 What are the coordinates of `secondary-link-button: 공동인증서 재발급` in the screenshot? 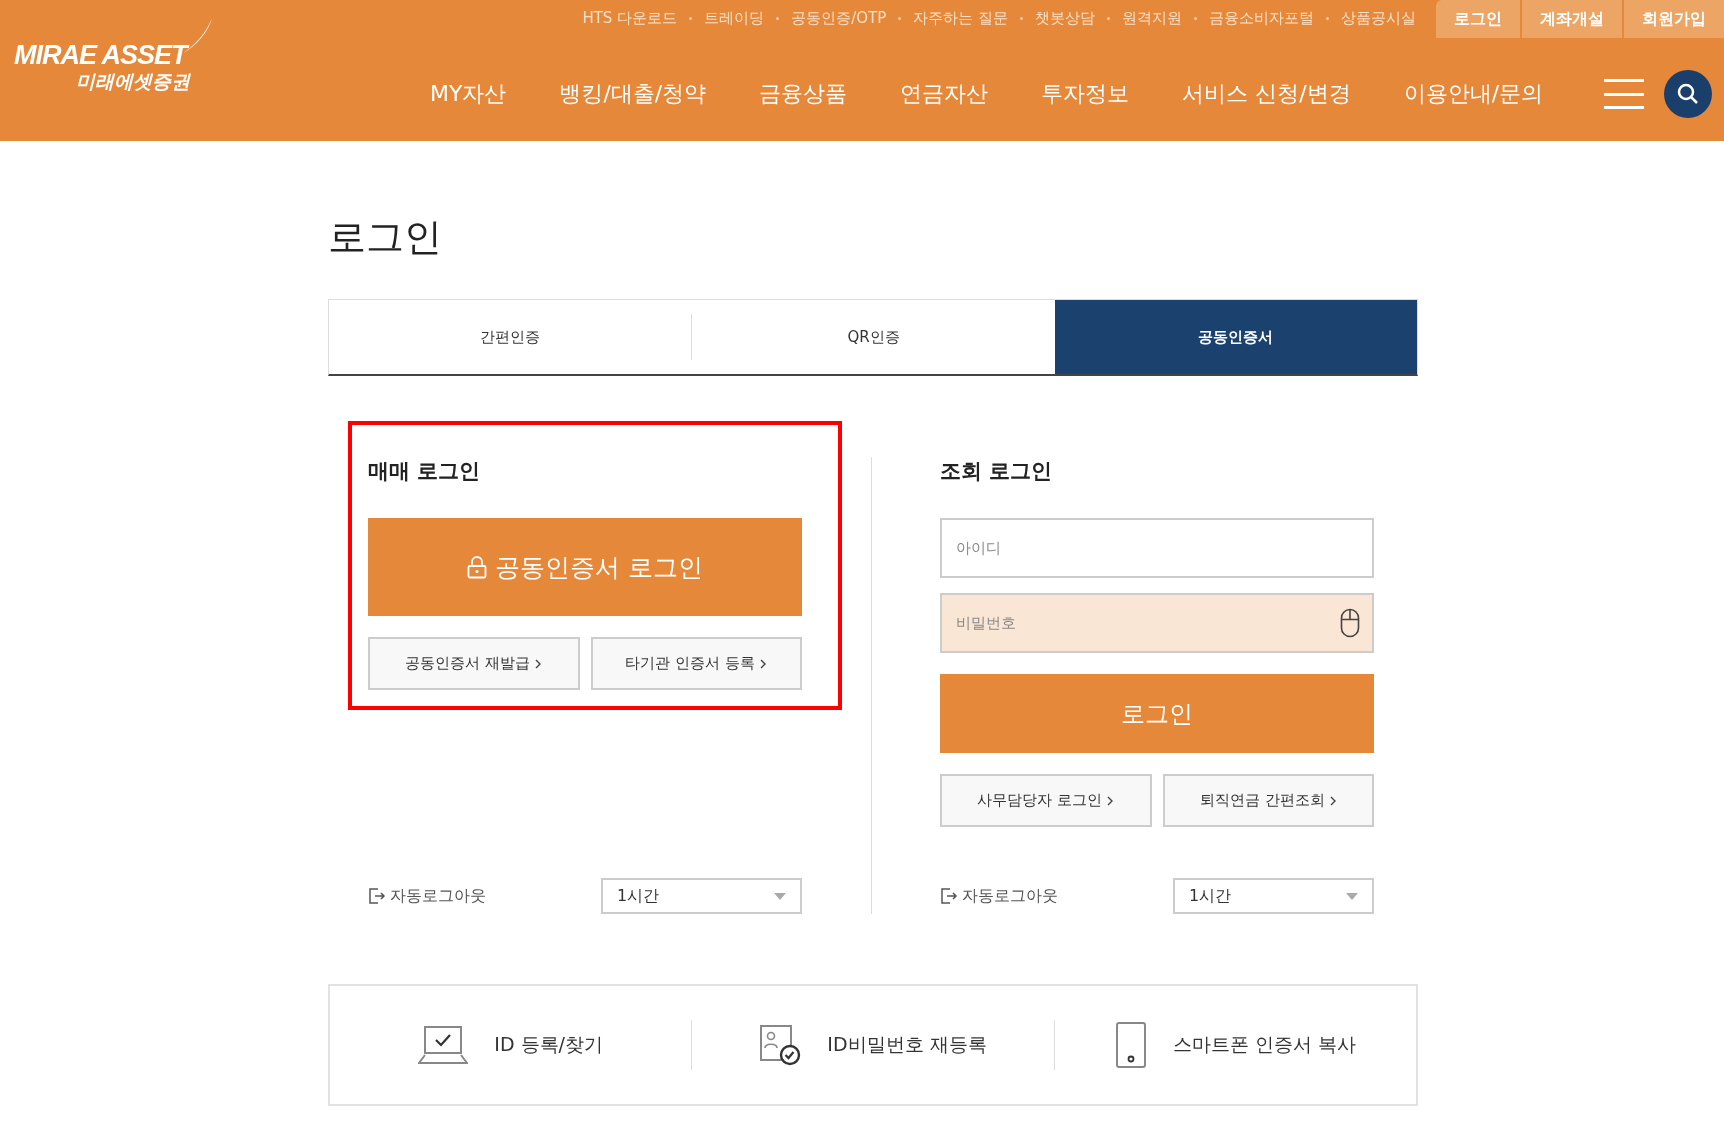 It's located at (474, 663).